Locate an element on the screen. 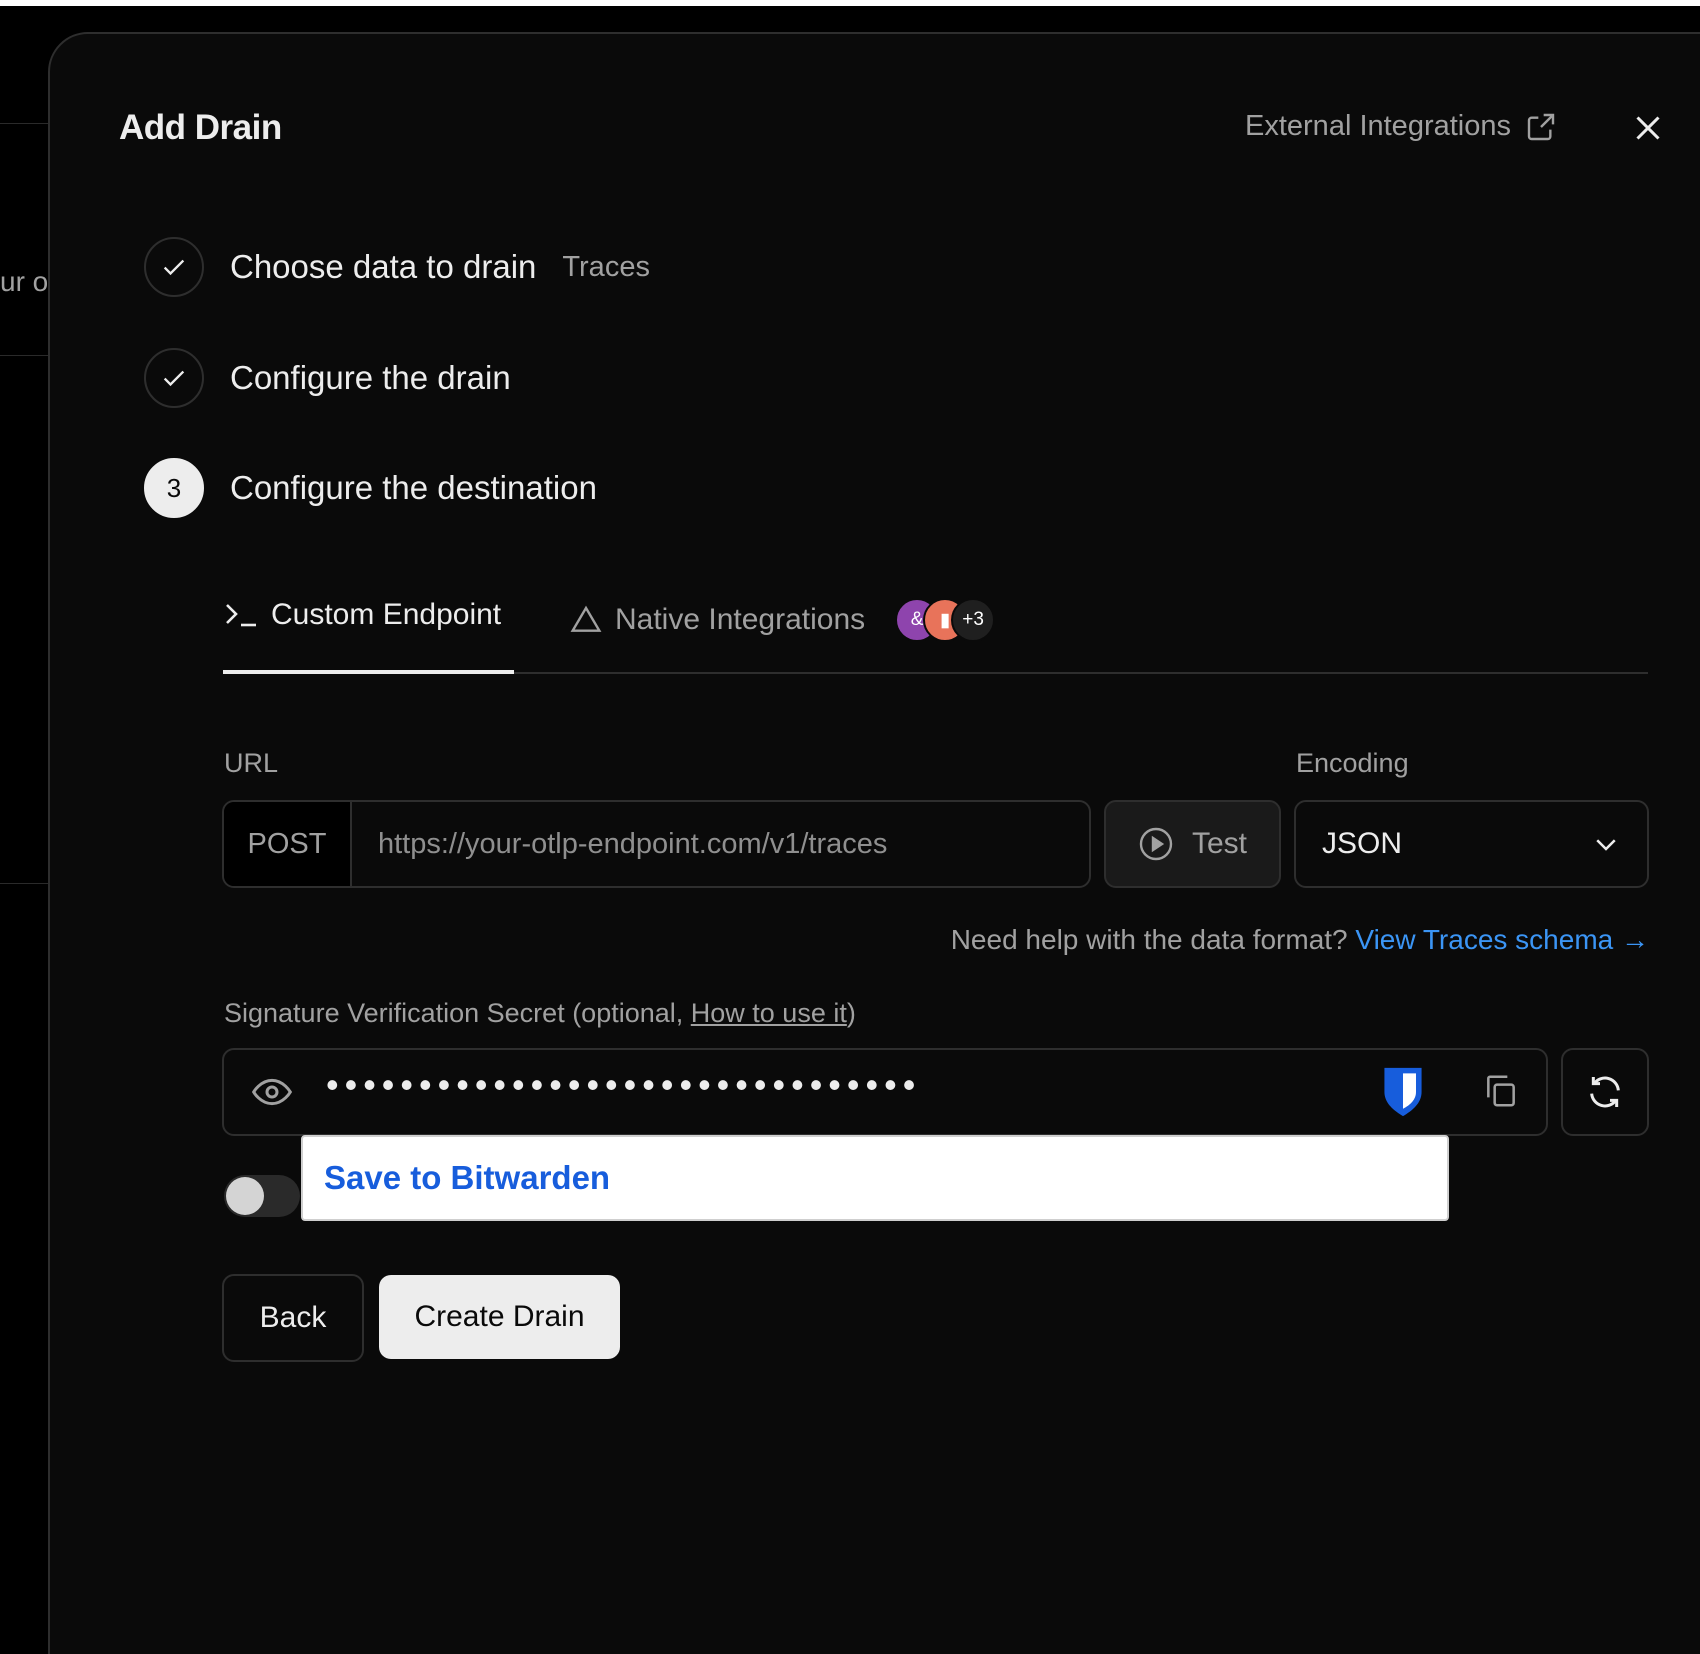  tab-custom-endpoint: Custom Endpoint is located at coordinates (368, 634).